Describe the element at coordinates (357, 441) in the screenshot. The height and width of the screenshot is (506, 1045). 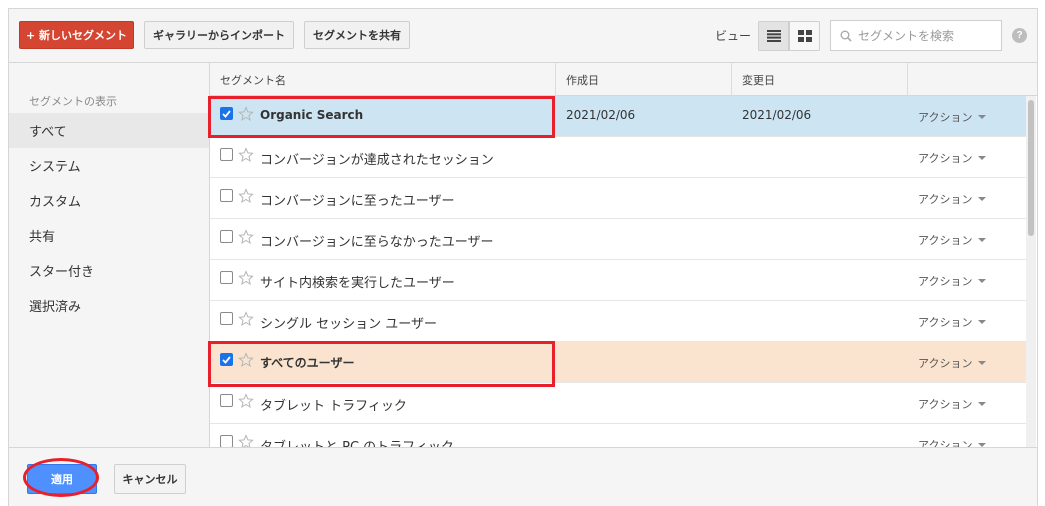
I see `segment-name: タブレットと PC のトラフィック` at that location.